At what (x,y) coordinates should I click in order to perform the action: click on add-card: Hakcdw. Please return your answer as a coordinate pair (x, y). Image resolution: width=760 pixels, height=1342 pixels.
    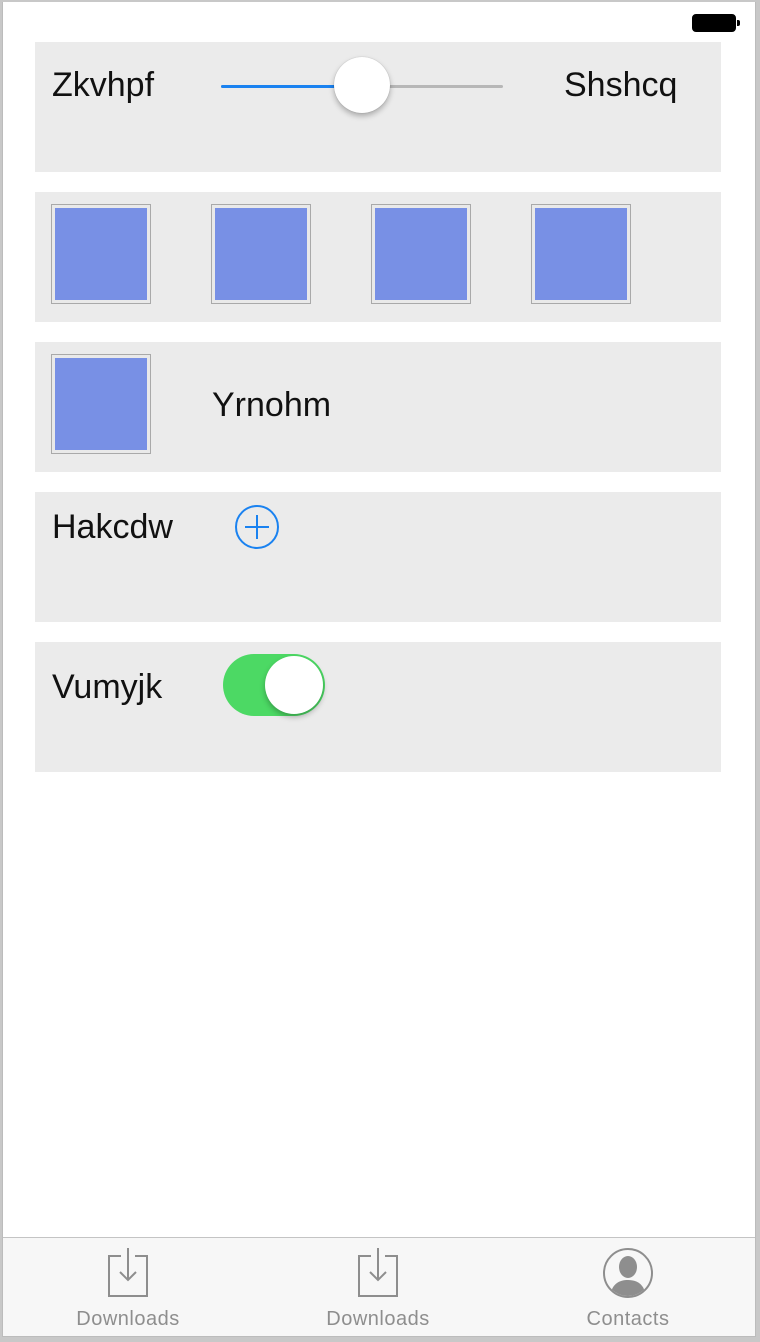
    Looking at the image, I should click on (378, 557).